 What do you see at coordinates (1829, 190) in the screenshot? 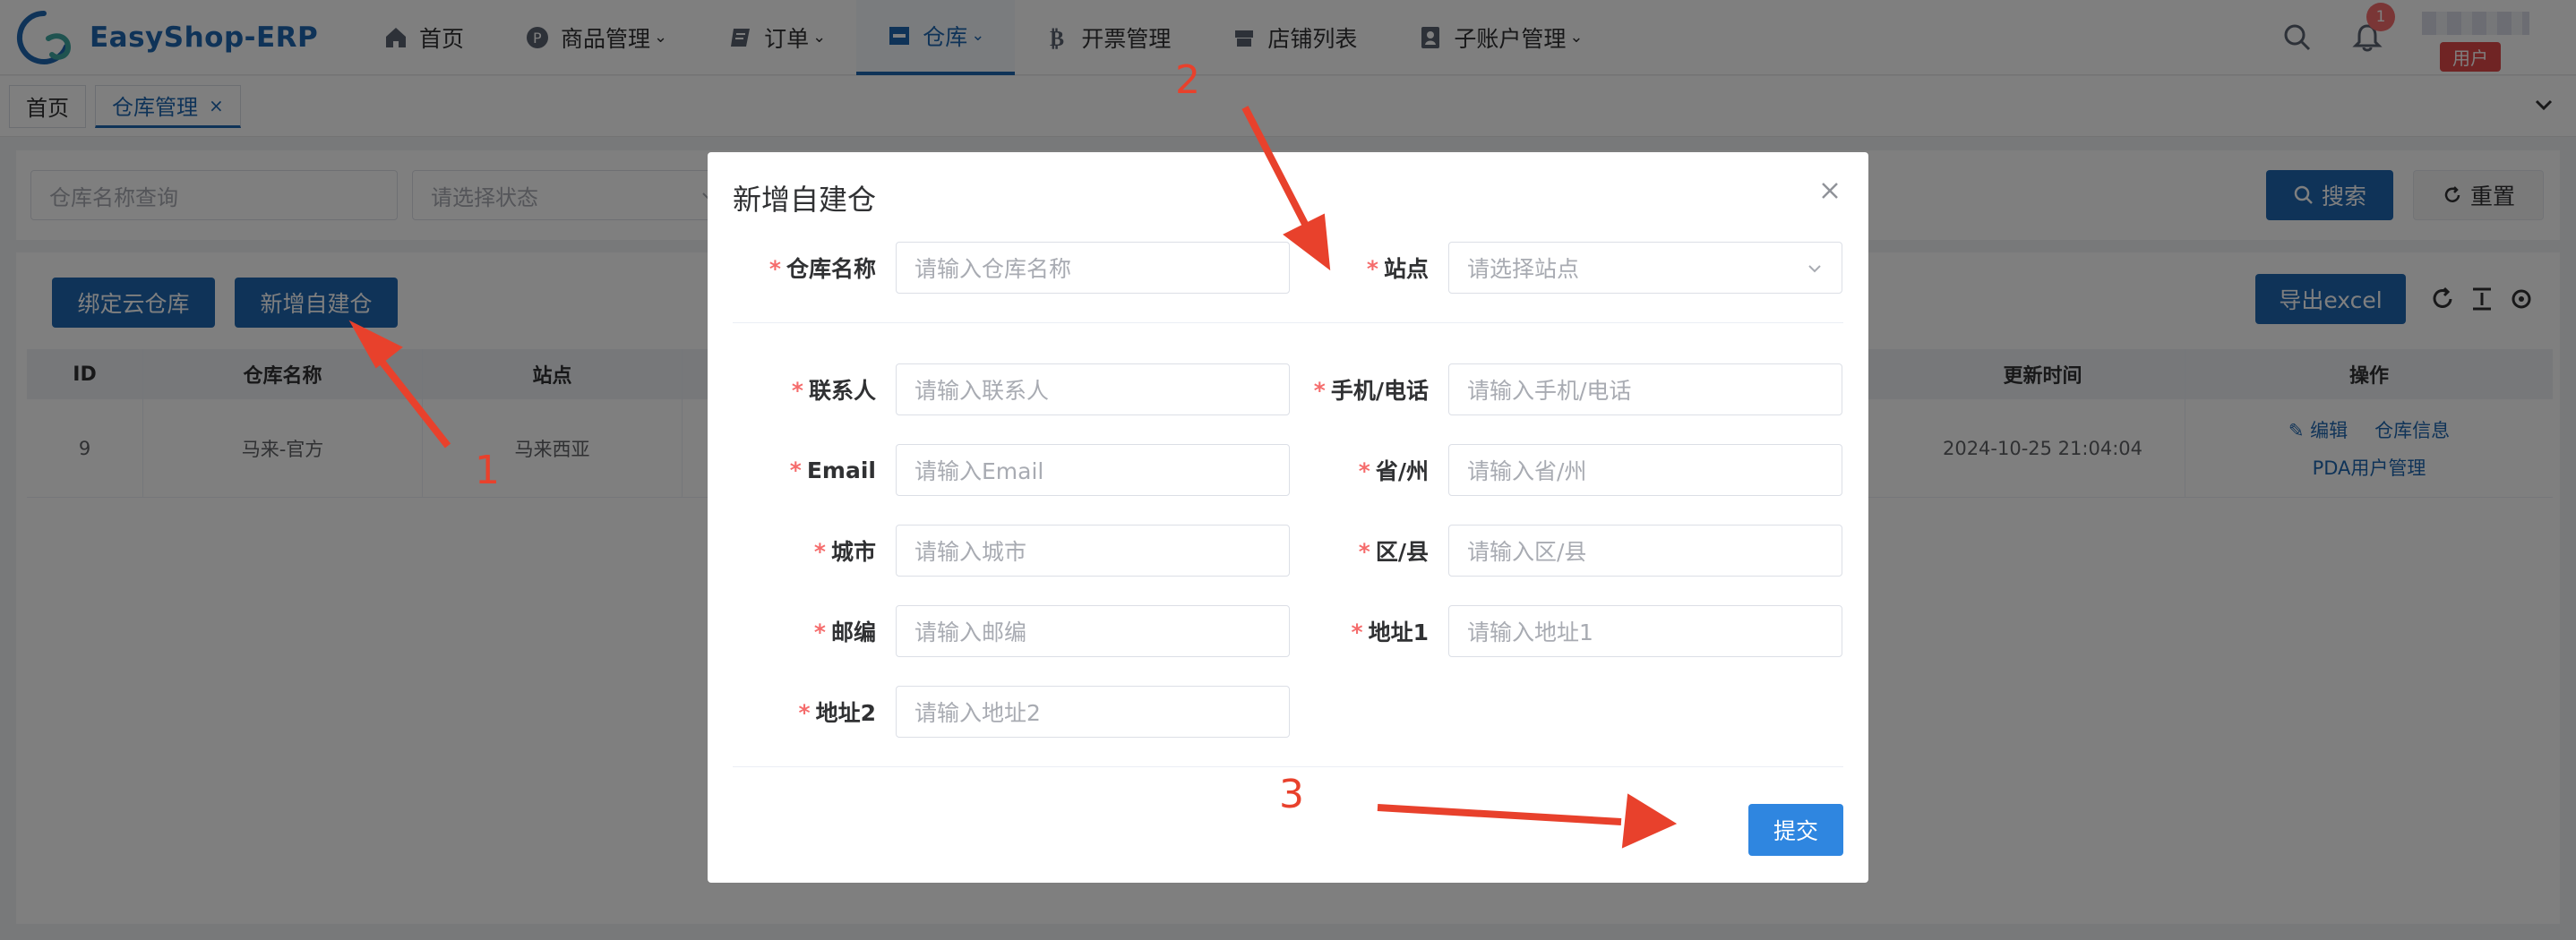
I see `close-icon` at bounding box center [1829, 190].